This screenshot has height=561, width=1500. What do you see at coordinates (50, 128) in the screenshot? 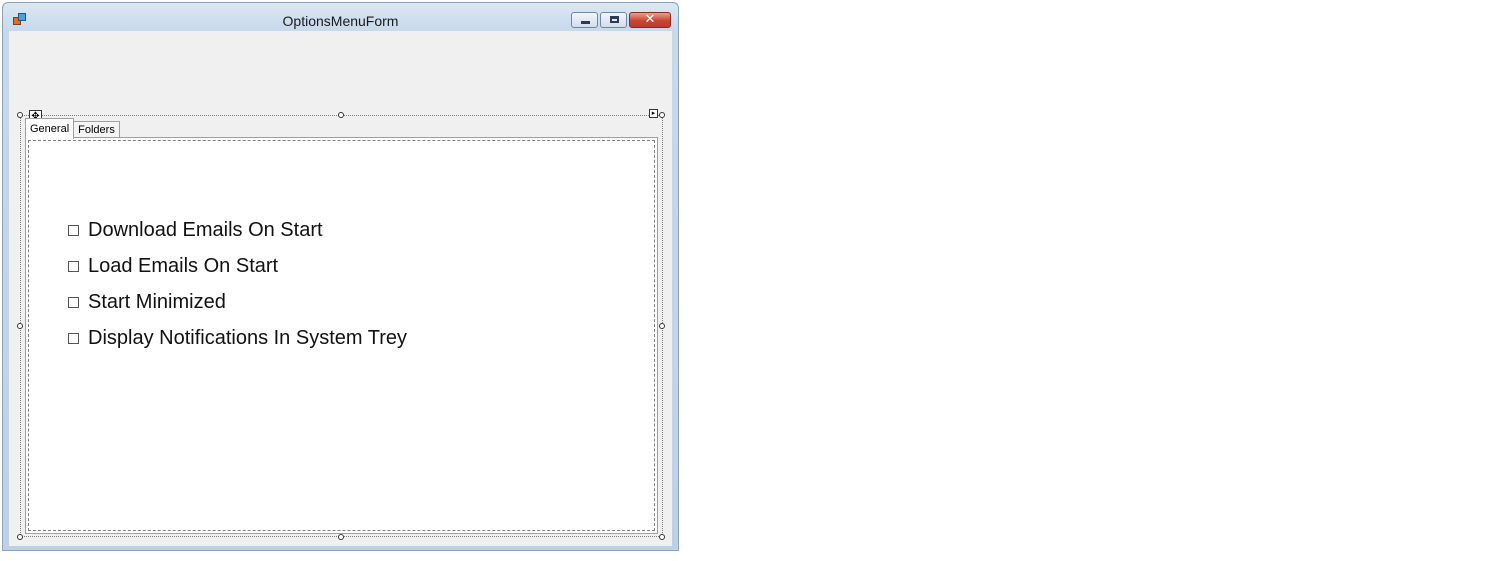
I see `tab-general: General` at bounding box center [50, 128].